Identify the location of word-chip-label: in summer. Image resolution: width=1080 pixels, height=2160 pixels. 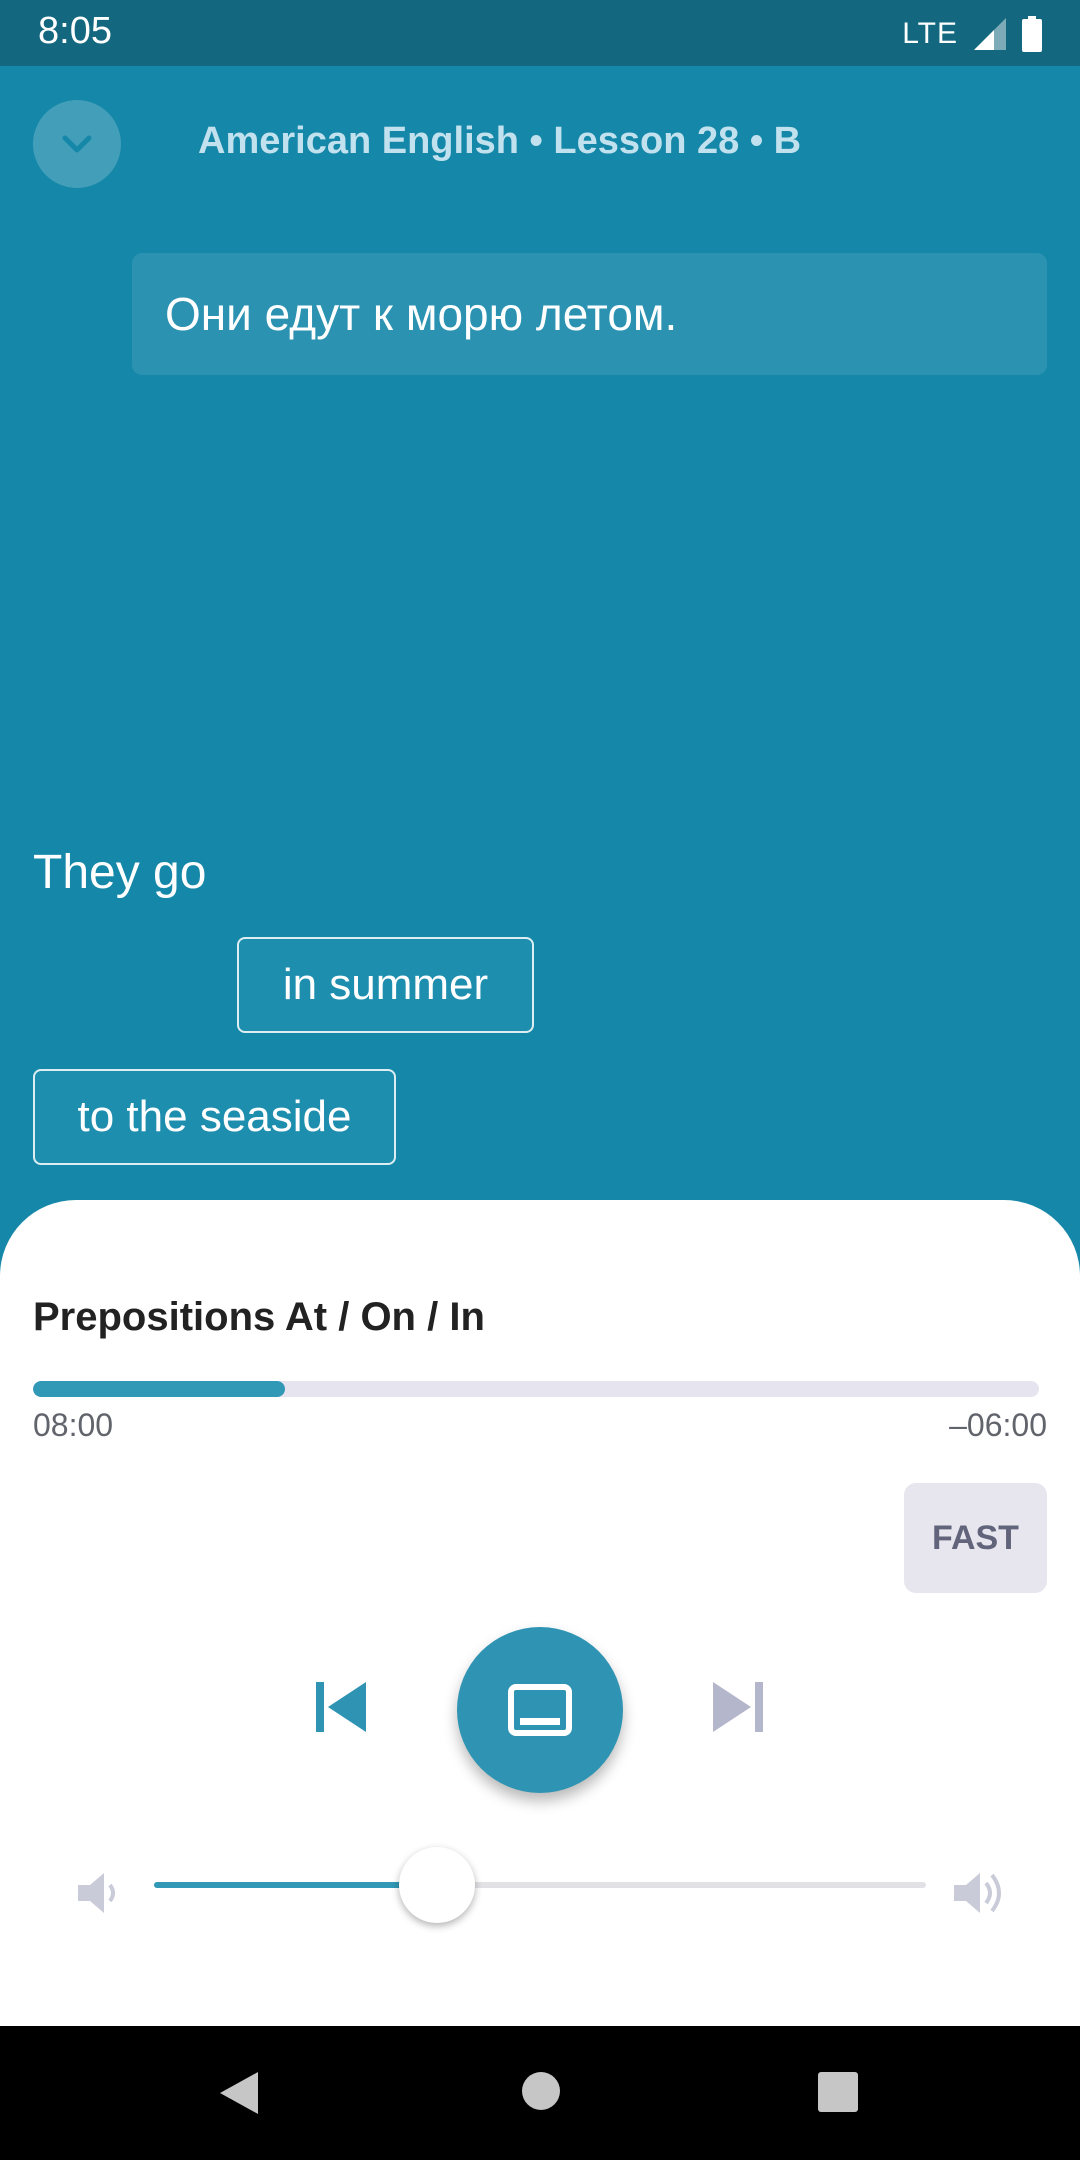
(385, 984).